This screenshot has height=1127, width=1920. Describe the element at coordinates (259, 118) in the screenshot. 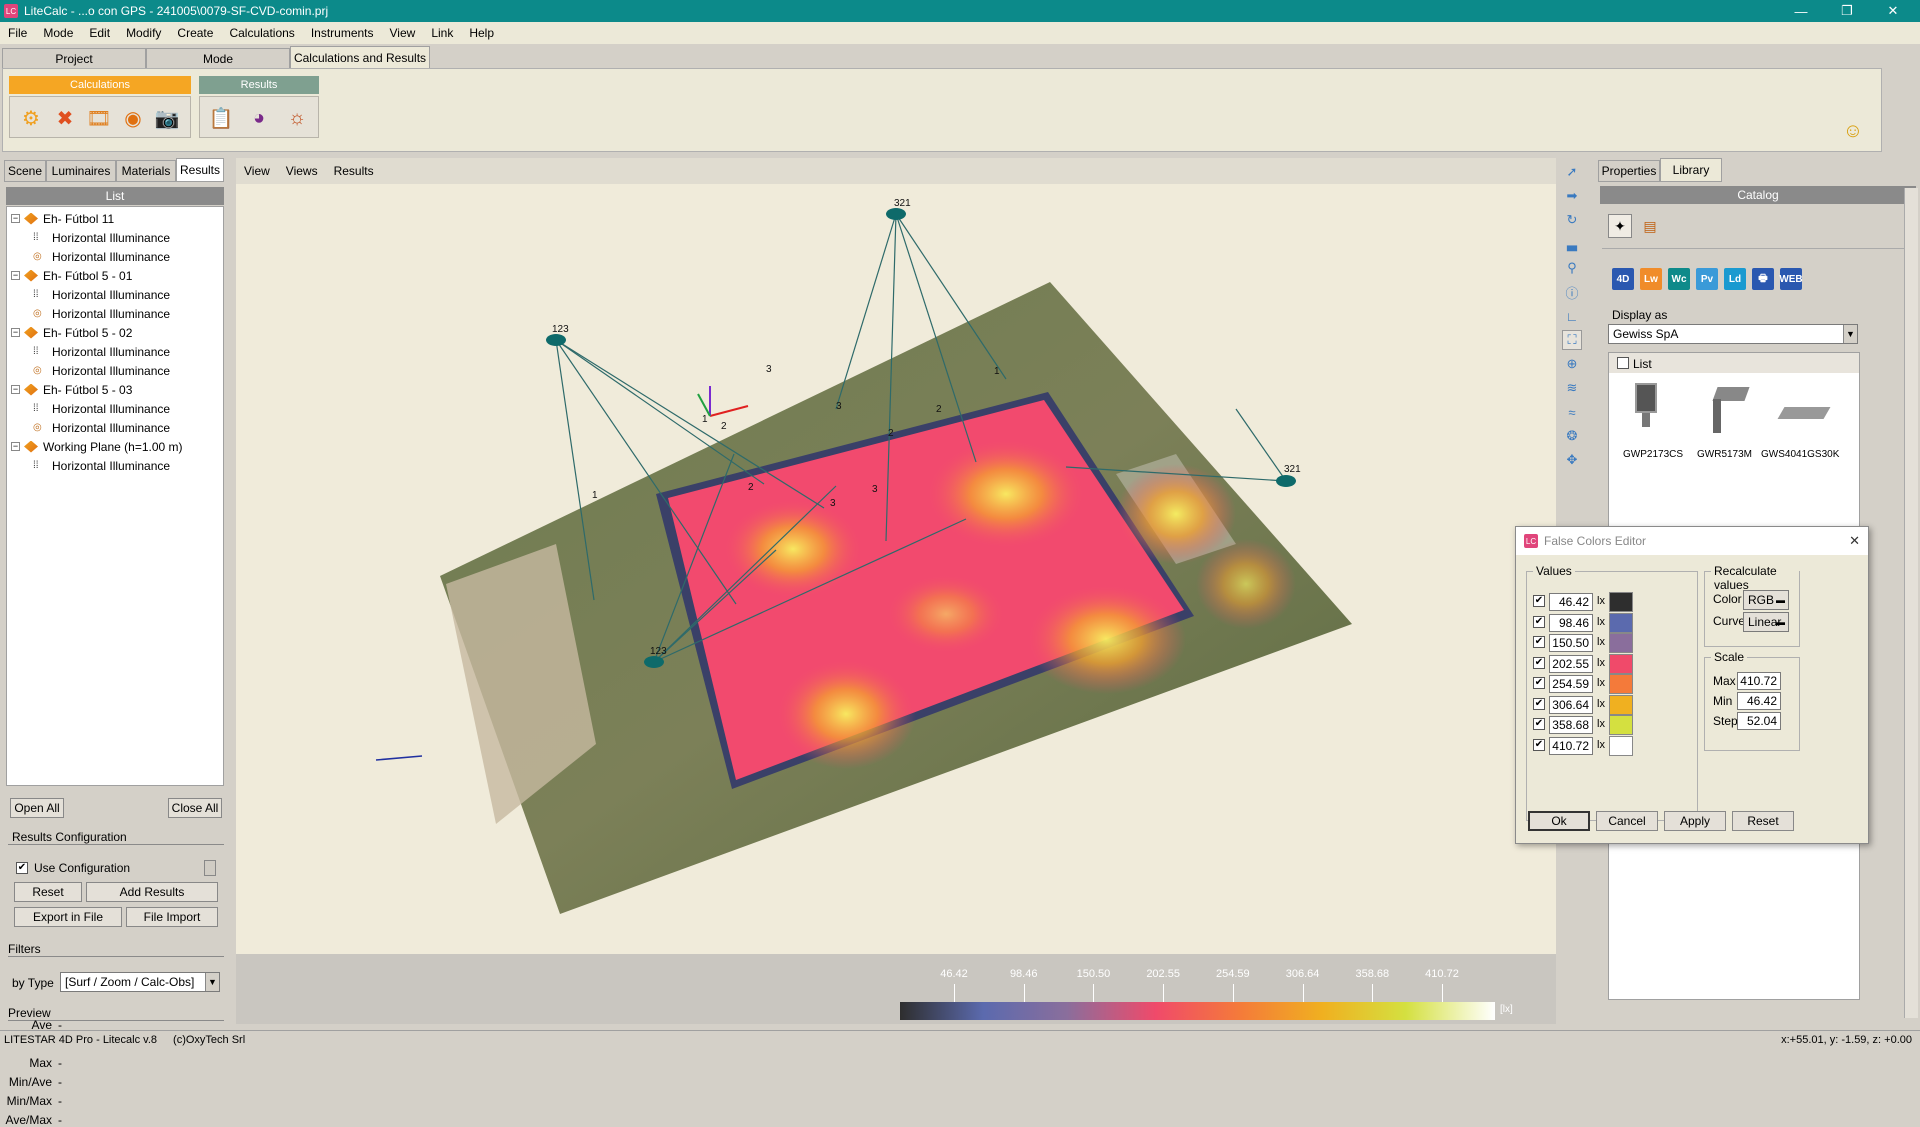

I see `isolines-icon: ◕` at that location.